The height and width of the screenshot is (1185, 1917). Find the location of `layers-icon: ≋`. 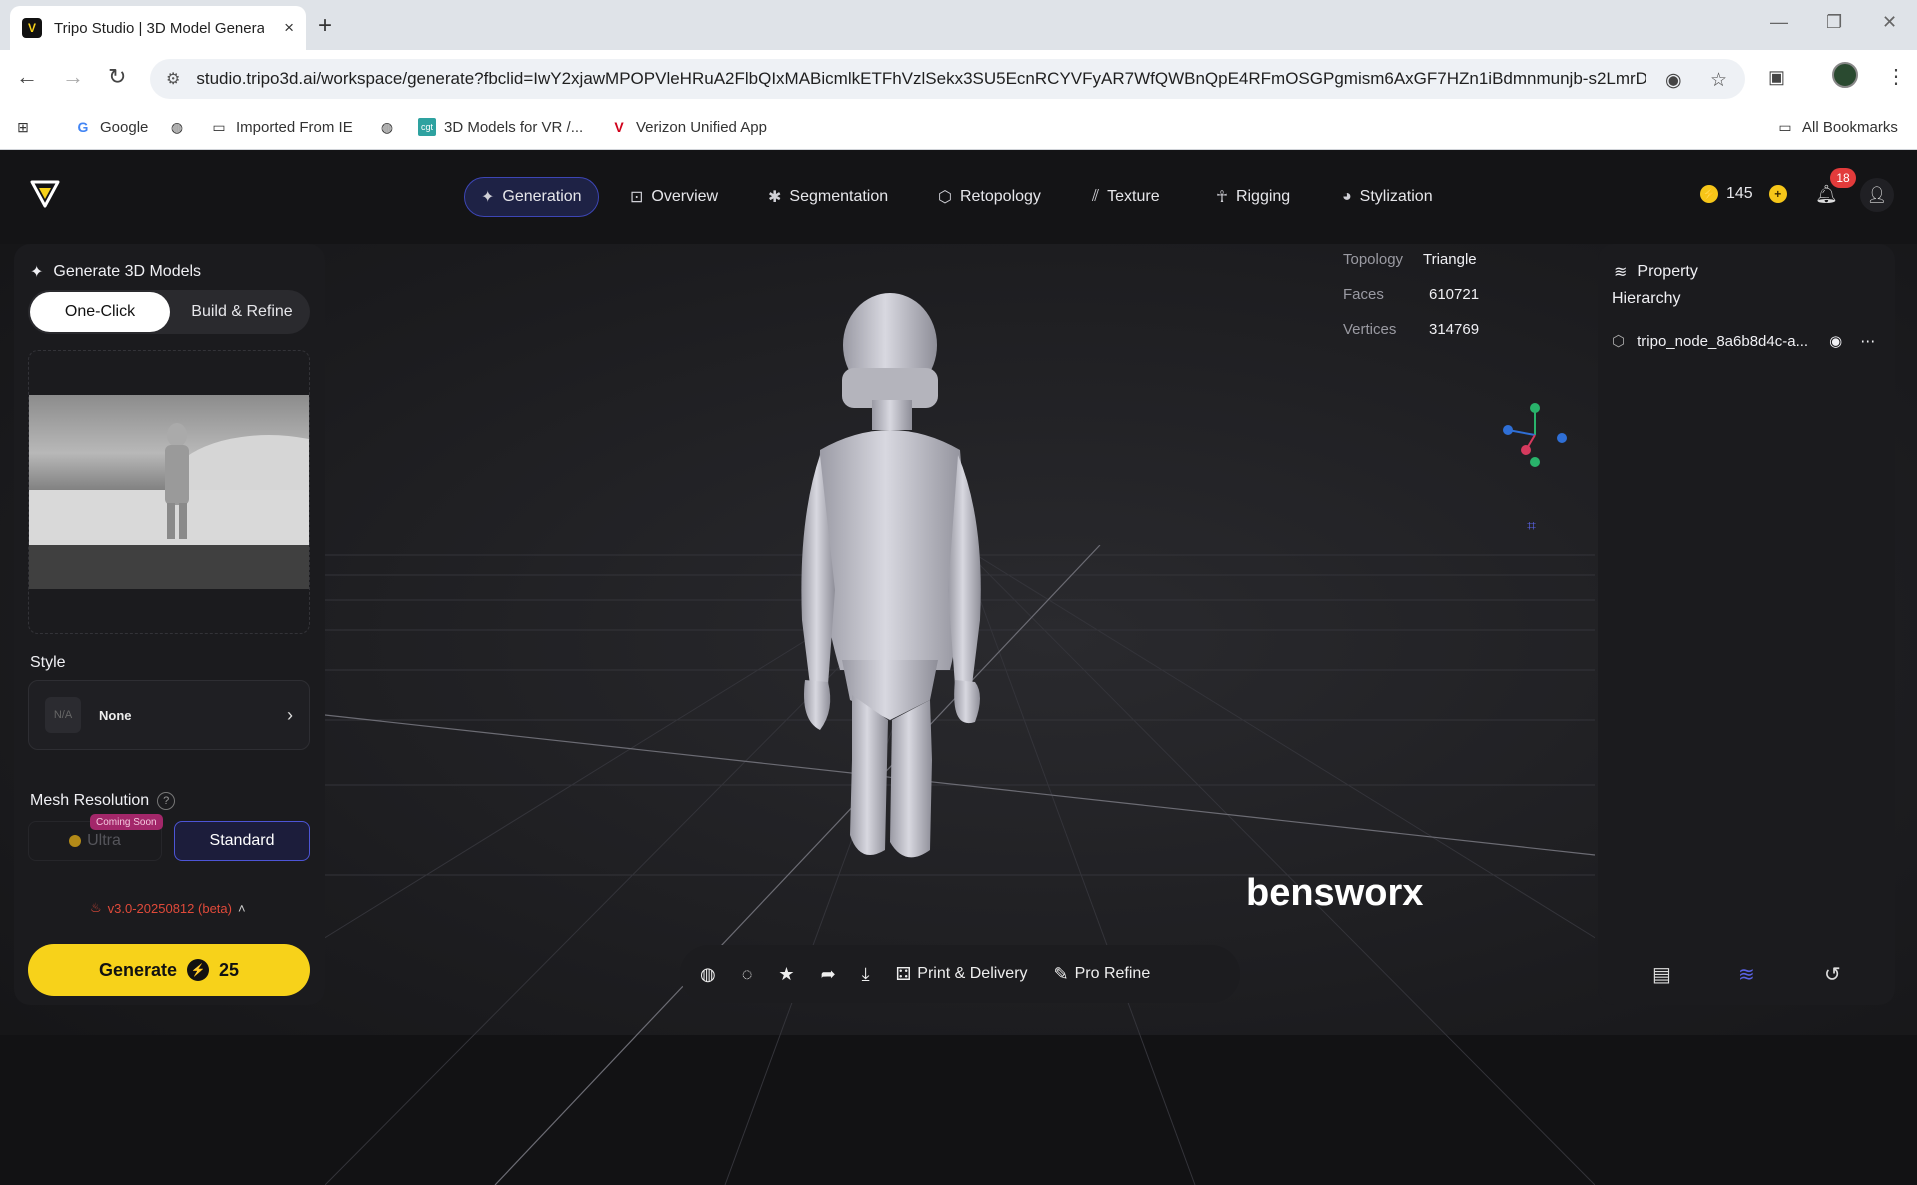

layers-icon: ≋ is located at coordinates (1621, 272).